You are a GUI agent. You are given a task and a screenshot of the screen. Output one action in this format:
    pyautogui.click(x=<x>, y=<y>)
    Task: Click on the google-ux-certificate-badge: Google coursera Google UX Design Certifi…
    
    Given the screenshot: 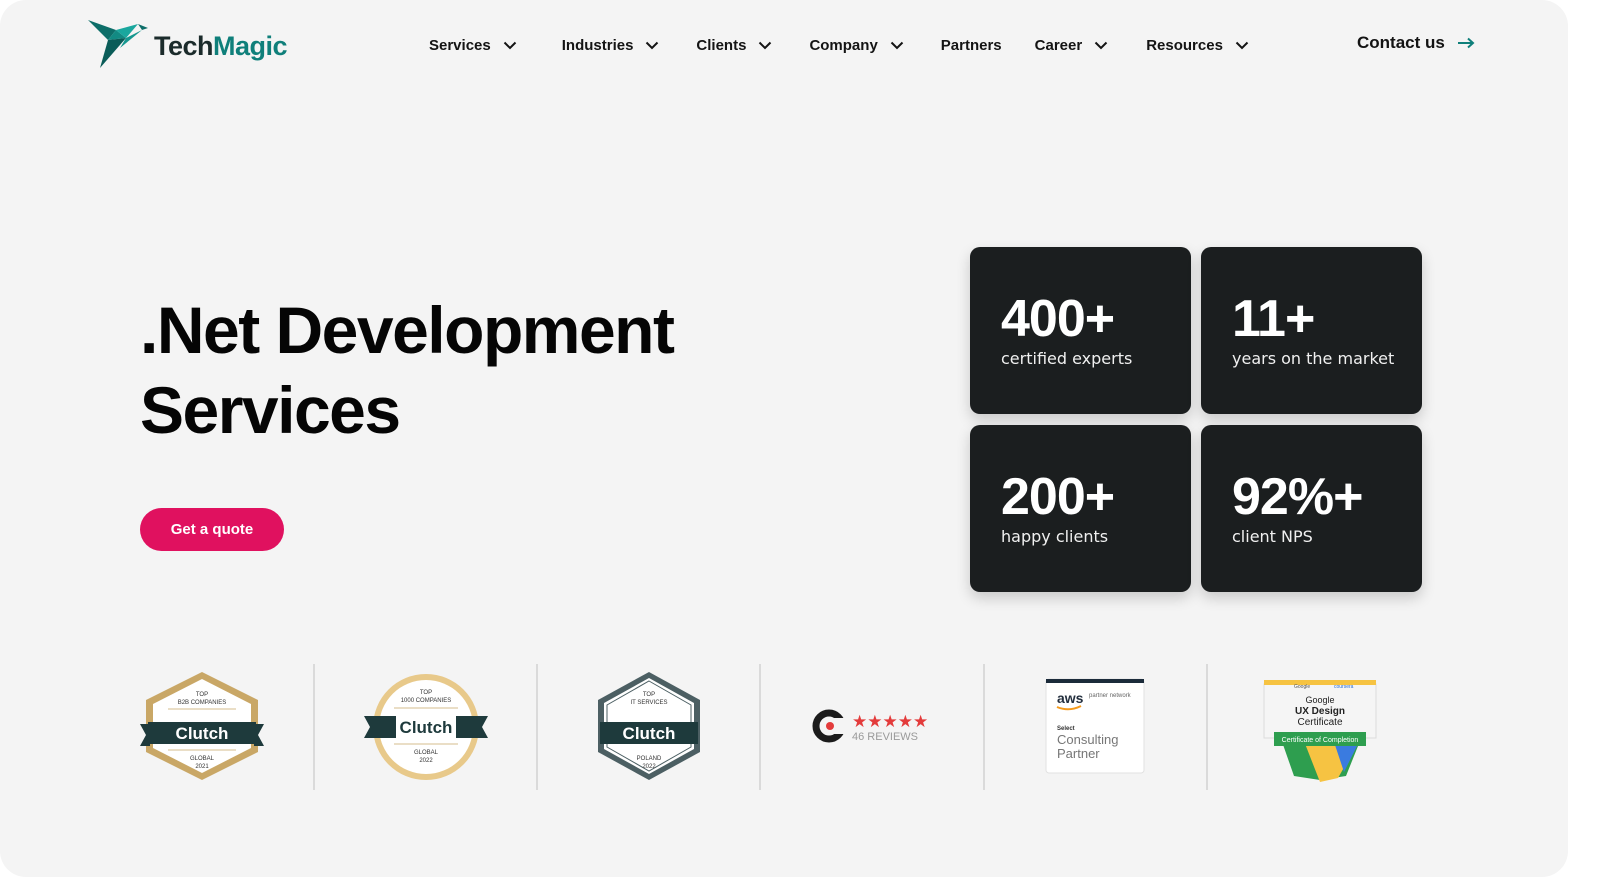 What is the action you would take?
    pyautogui.click(x=1320, y=729)
    